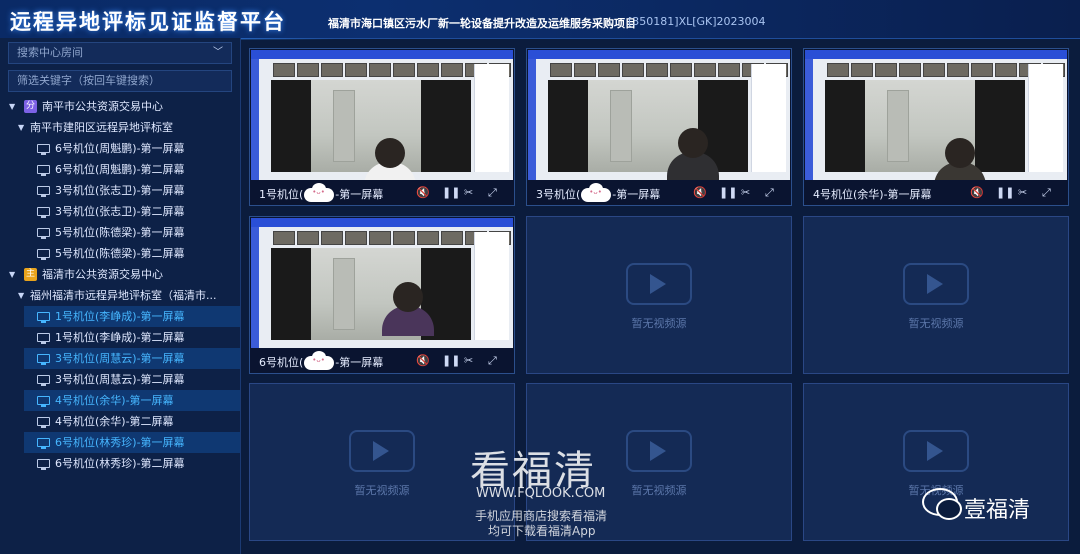 This screenshot has width=1080, height=554. What do you see at coordinates (102, 106) in the screenshot?
I see `center-label: 南平市公共资源交易中心` at bounding box center [102, 106].